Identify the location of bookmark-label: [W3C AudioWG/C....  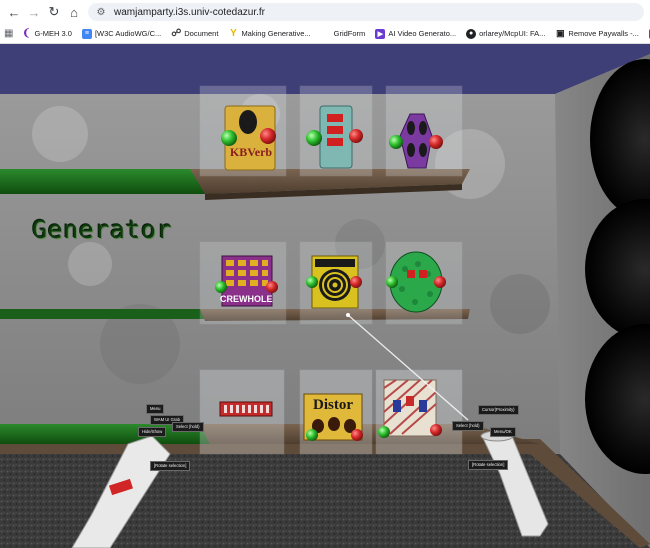
(128, 33).